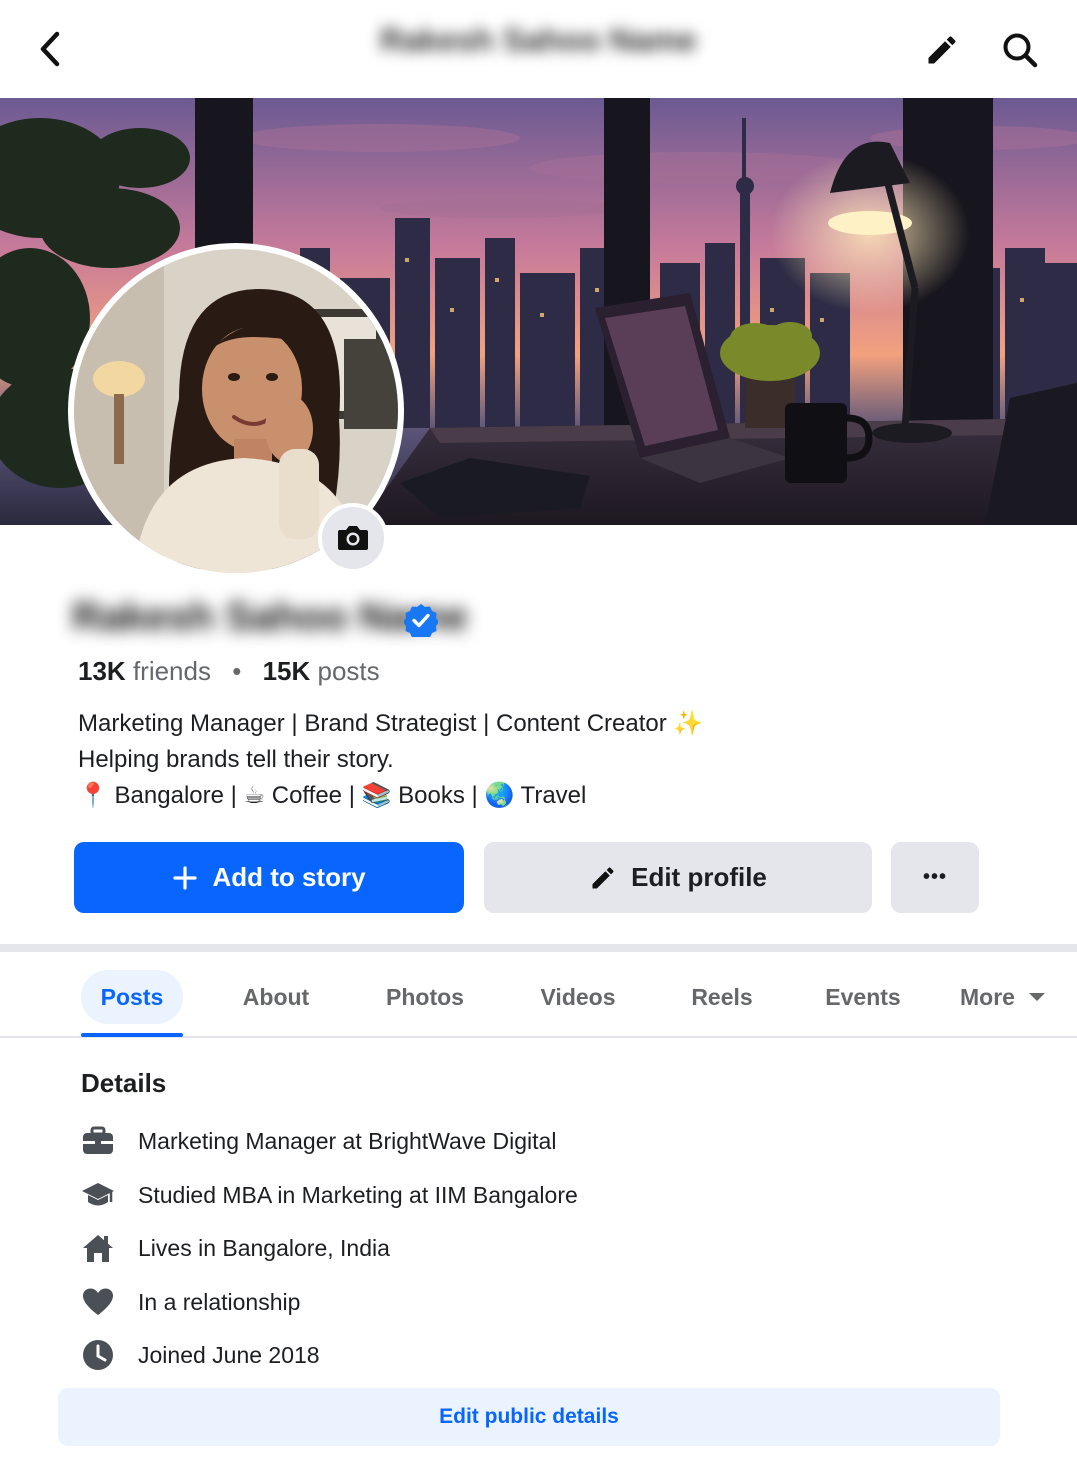 This screenshot has width=1077, height=1460. I want to click on caret-down-icon, so click(1036, 997).